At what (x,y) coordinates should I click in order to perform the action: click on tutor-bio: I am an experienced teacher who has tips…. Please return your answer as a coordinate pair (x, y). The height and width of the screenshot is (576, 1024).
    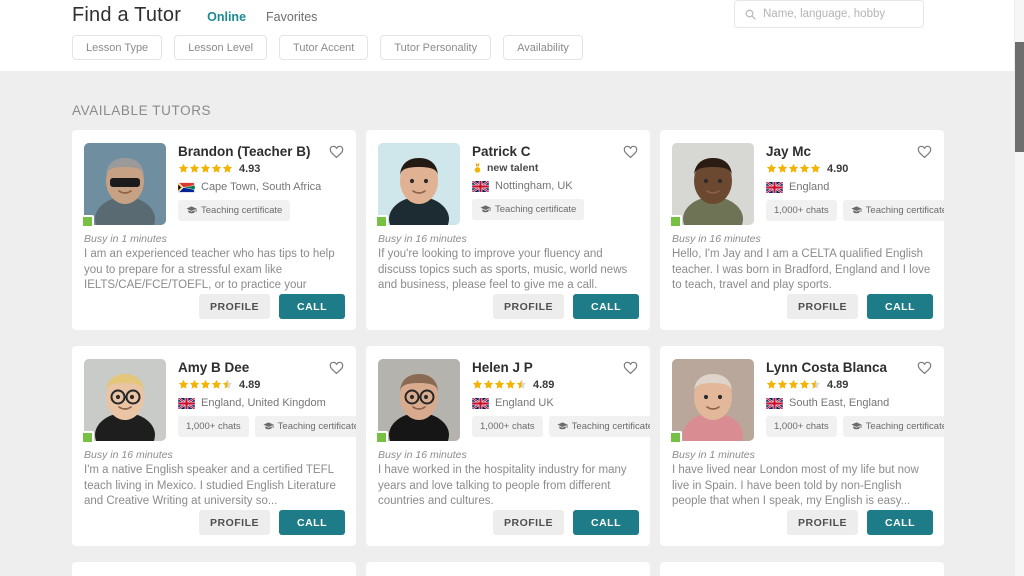
    Looking at the image, I should click on (209, 269).